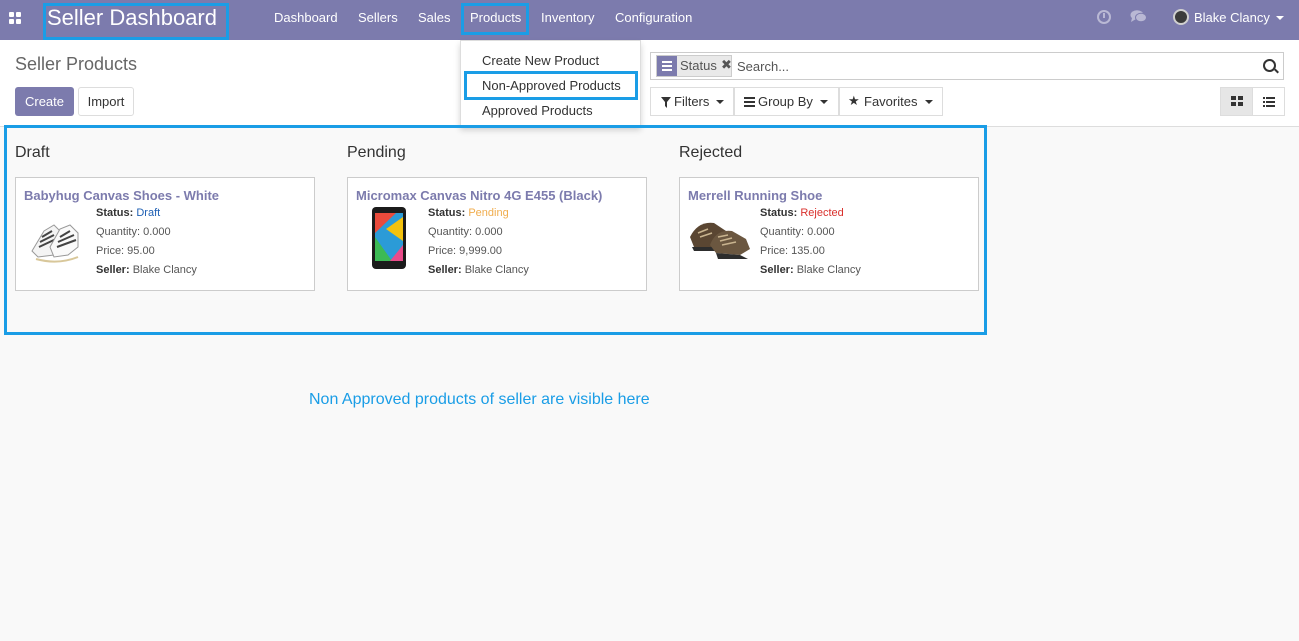 Image resolution: width=1299 pixels, height=641 pixels. I want to click on user-avatar, so click(1181, 17).